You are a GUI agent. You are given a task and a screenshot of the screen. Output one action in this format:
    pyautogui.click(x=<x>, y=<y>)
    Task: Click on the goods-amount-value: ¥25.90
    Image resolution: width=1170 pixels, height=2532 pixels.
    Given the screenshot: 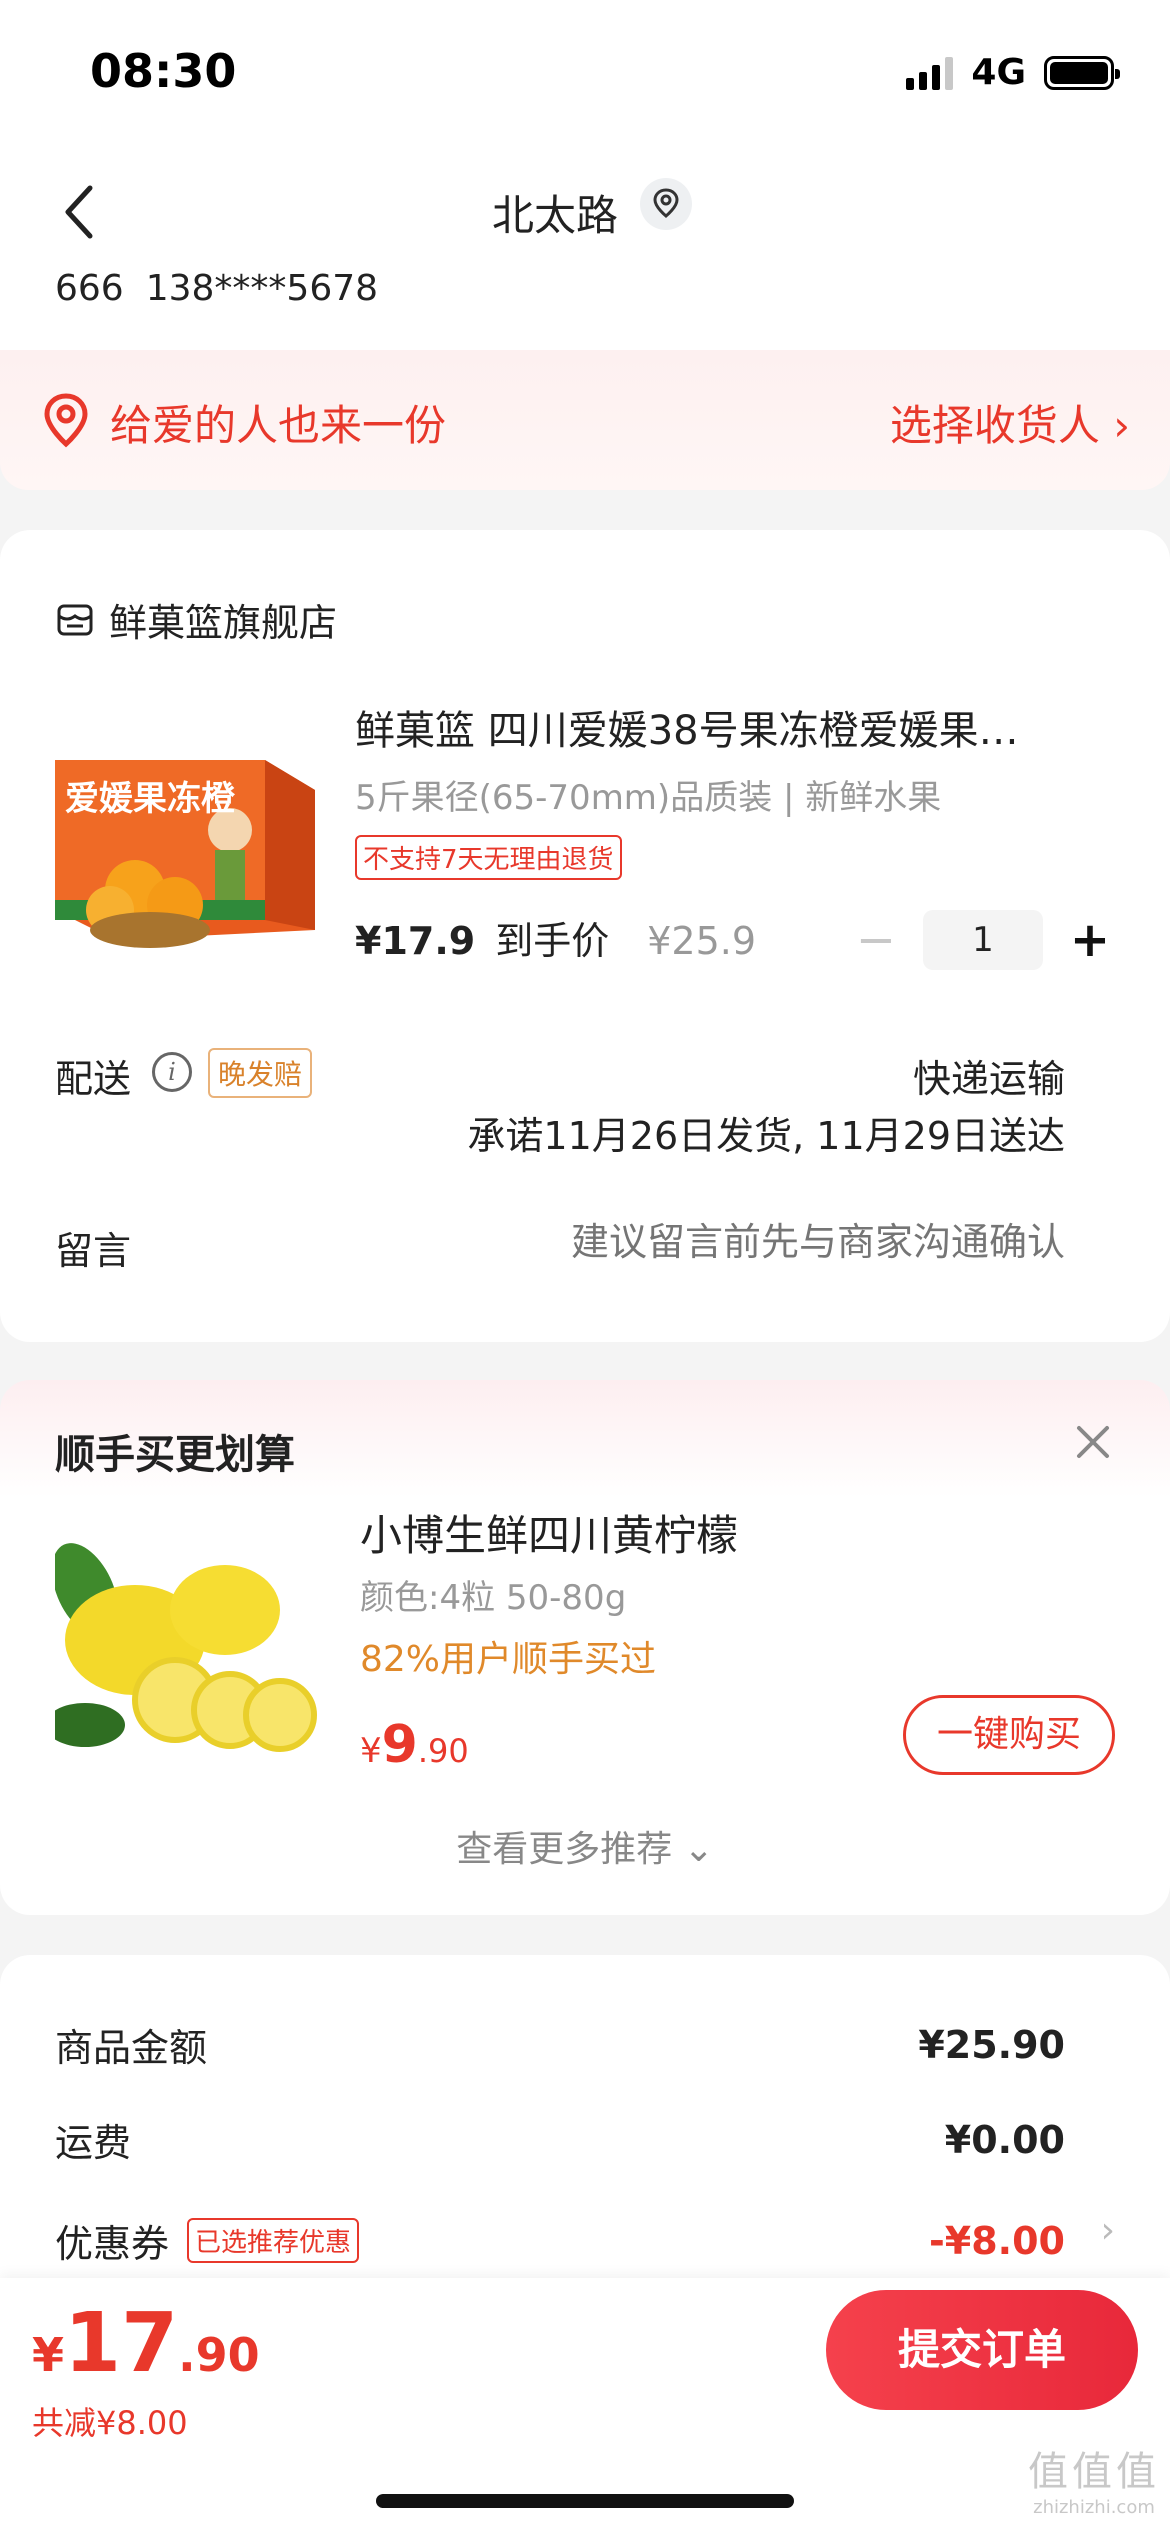 What is the action you would take?
    pyautogui.click(x=991, y=2044)
    